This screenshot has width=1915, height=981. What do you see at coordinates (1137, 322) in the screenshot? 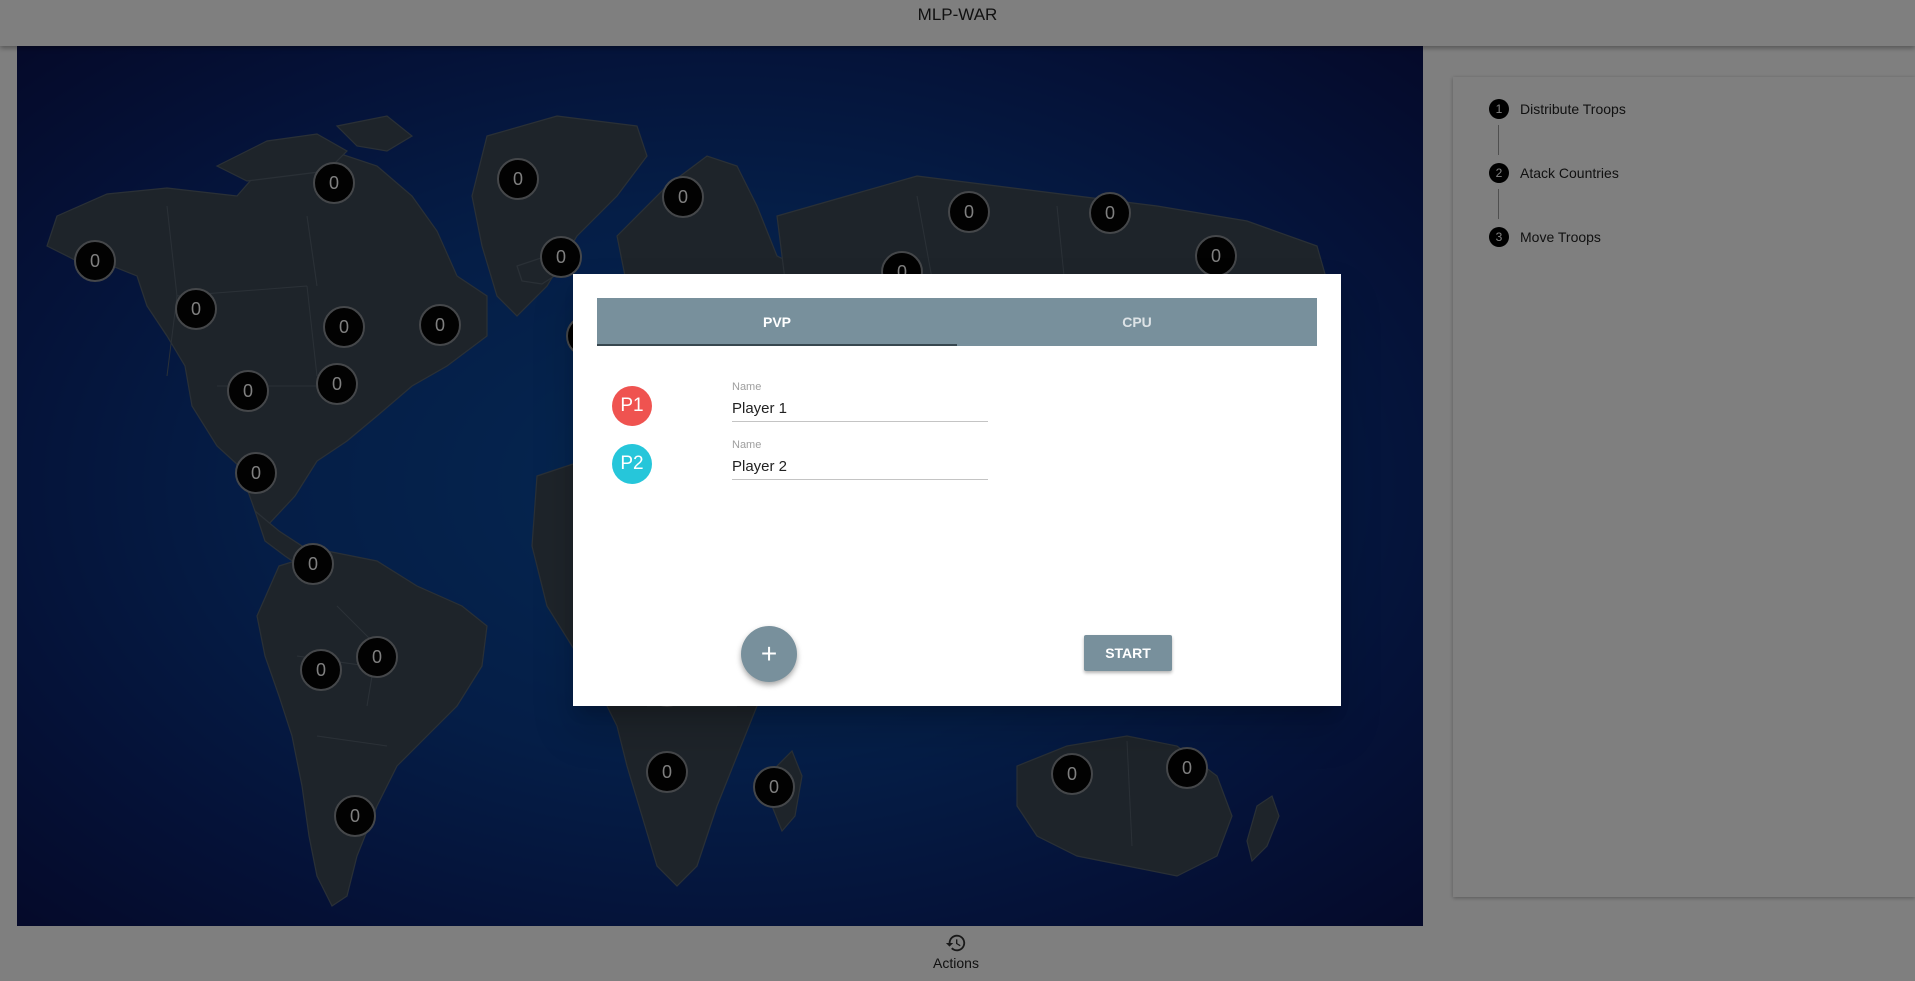
I see `tab-cpu: CPU` at bounding box center [1137, 322].